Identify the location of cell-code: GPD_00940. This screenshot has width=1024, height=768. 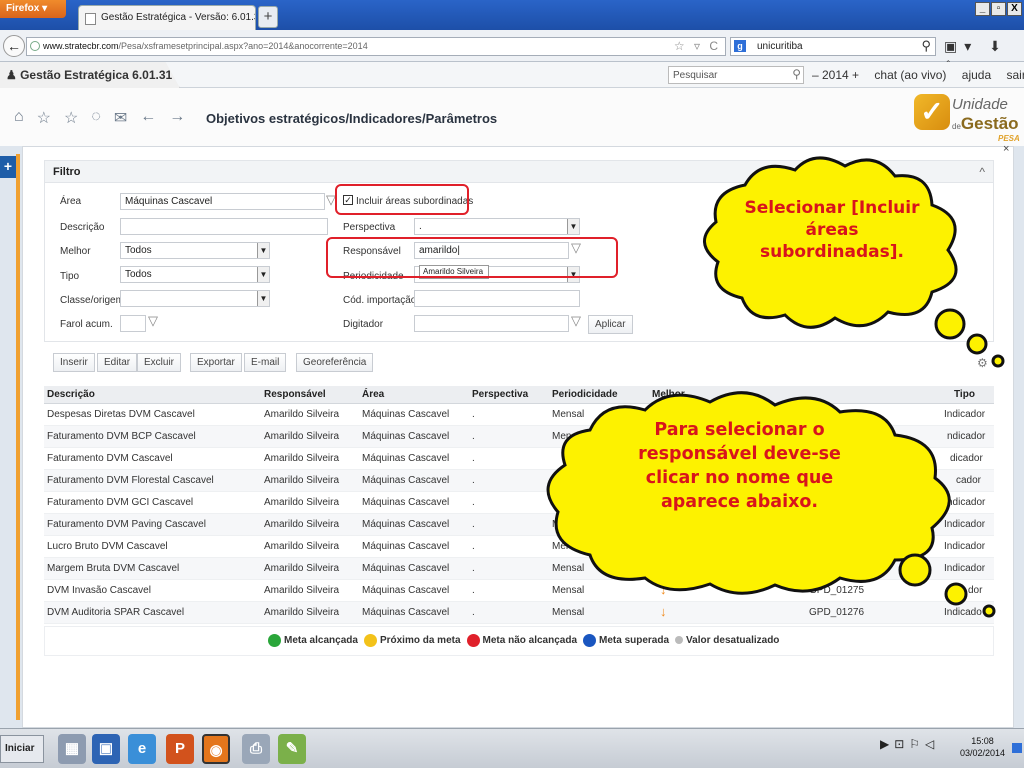
(837, 568).